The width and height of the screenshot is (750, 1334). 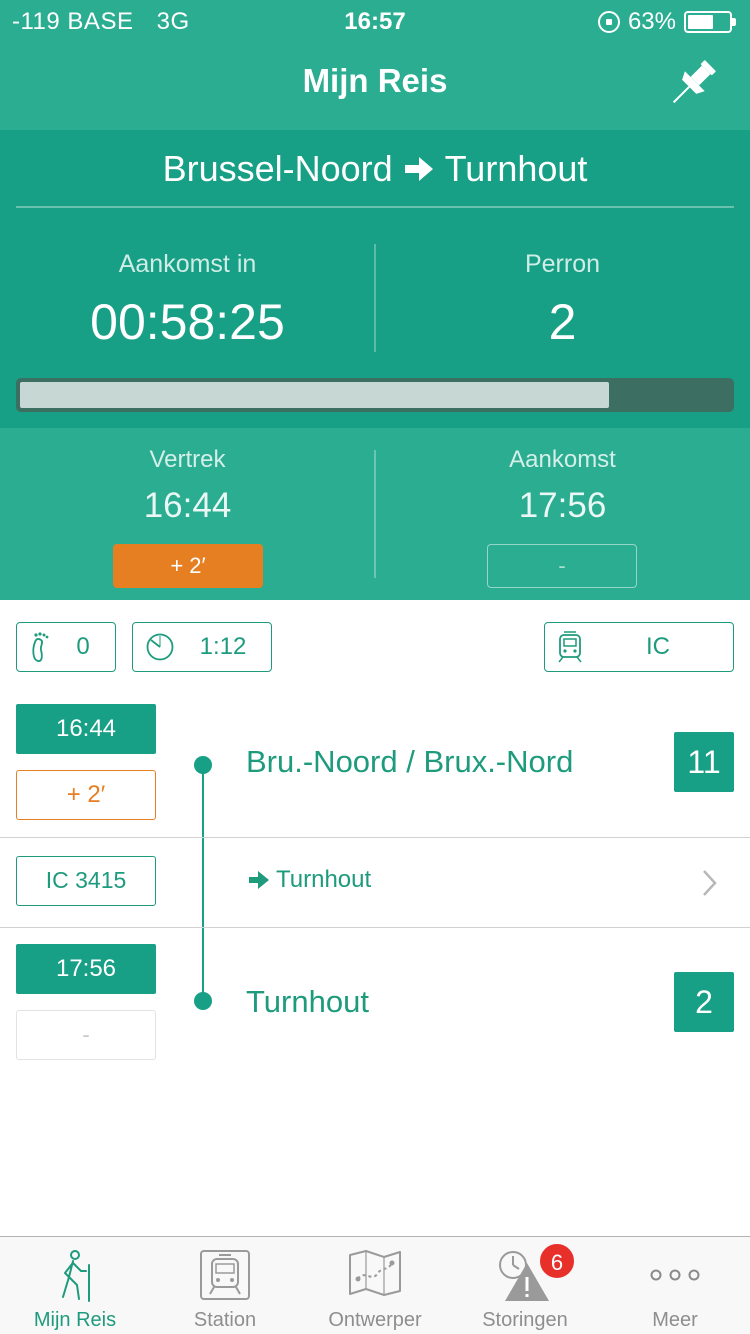 I want to click on battery-percent: 63%, so click(x=651, y=21).